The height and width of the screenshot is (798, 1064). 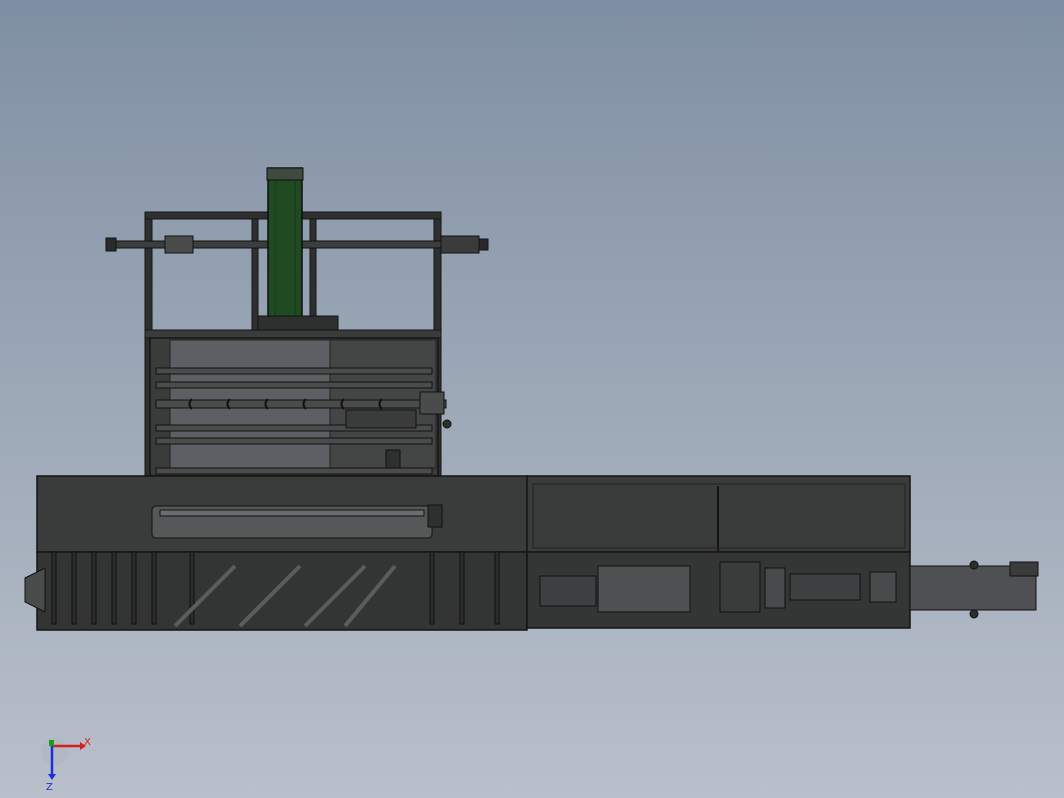 I want to click on orientation-triad: X Z, so click(x=66, y=765).